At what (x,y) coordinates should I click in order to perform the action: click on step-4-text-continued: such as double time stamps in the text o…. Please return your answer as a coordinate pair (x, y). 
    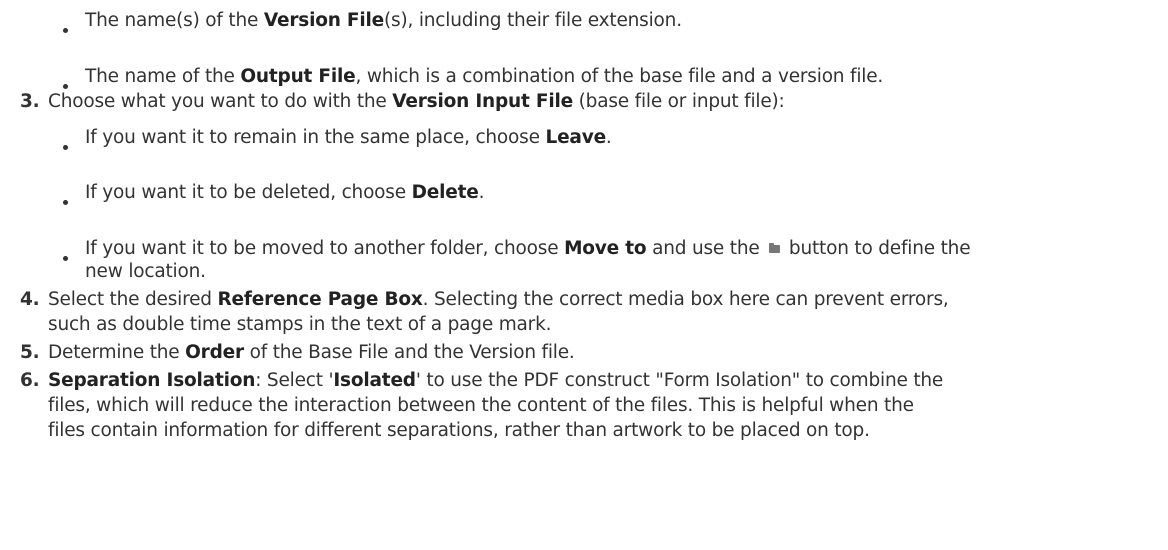
    Looking at the image, I should click on (300, 324).